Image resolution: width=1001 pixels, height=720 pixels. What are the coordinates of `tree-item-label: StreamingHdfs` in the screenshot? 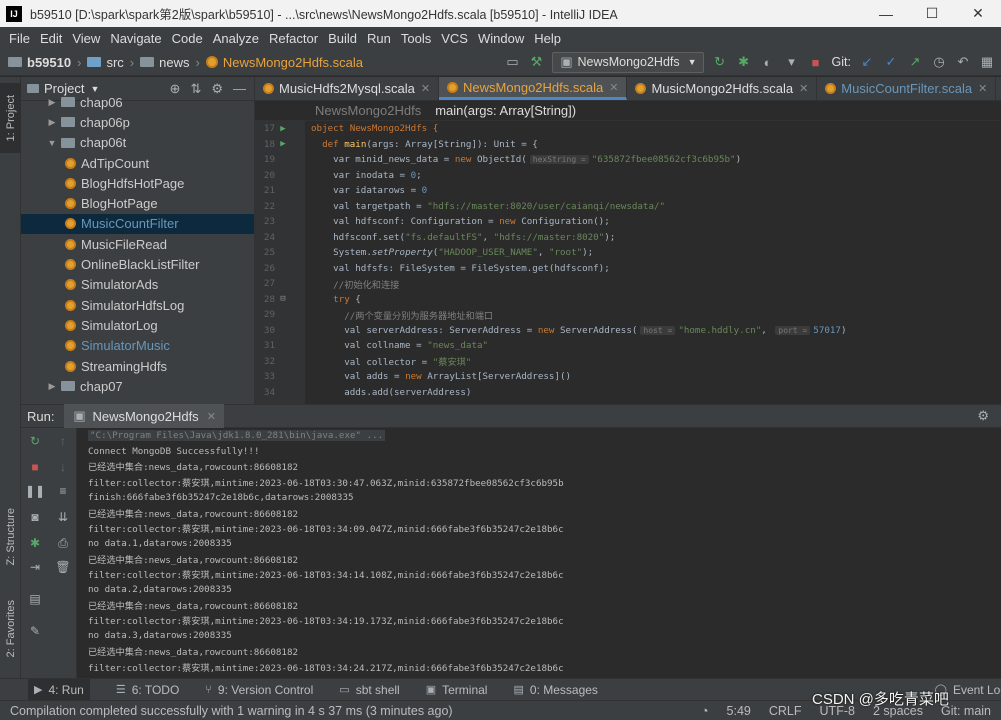 It's located at (124, 366).